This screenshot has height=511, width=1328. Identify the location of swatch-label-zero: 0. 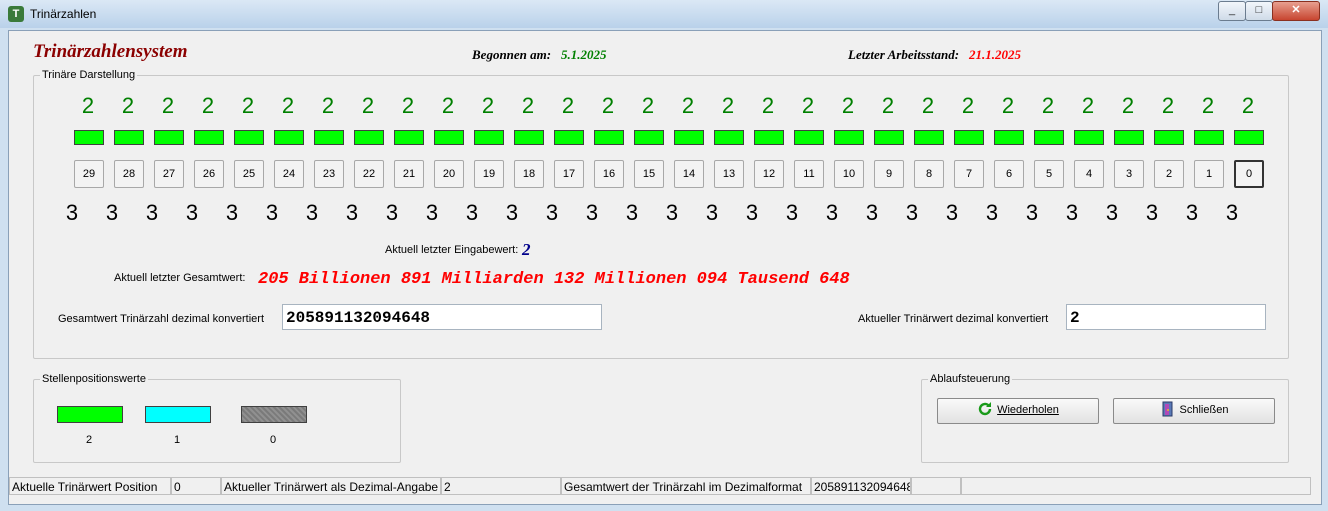
(273, 440).